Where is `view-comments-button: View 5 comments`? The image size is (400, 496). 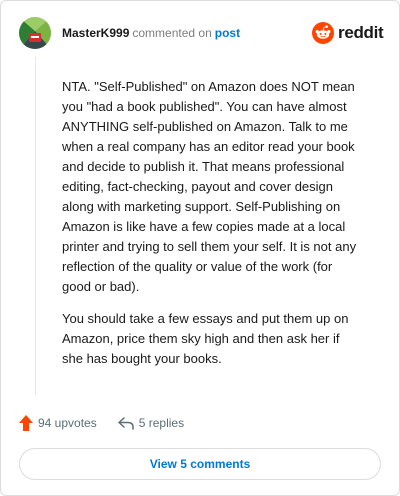
view-comments-button: View 5 comments is located at coordinates (200, 464).